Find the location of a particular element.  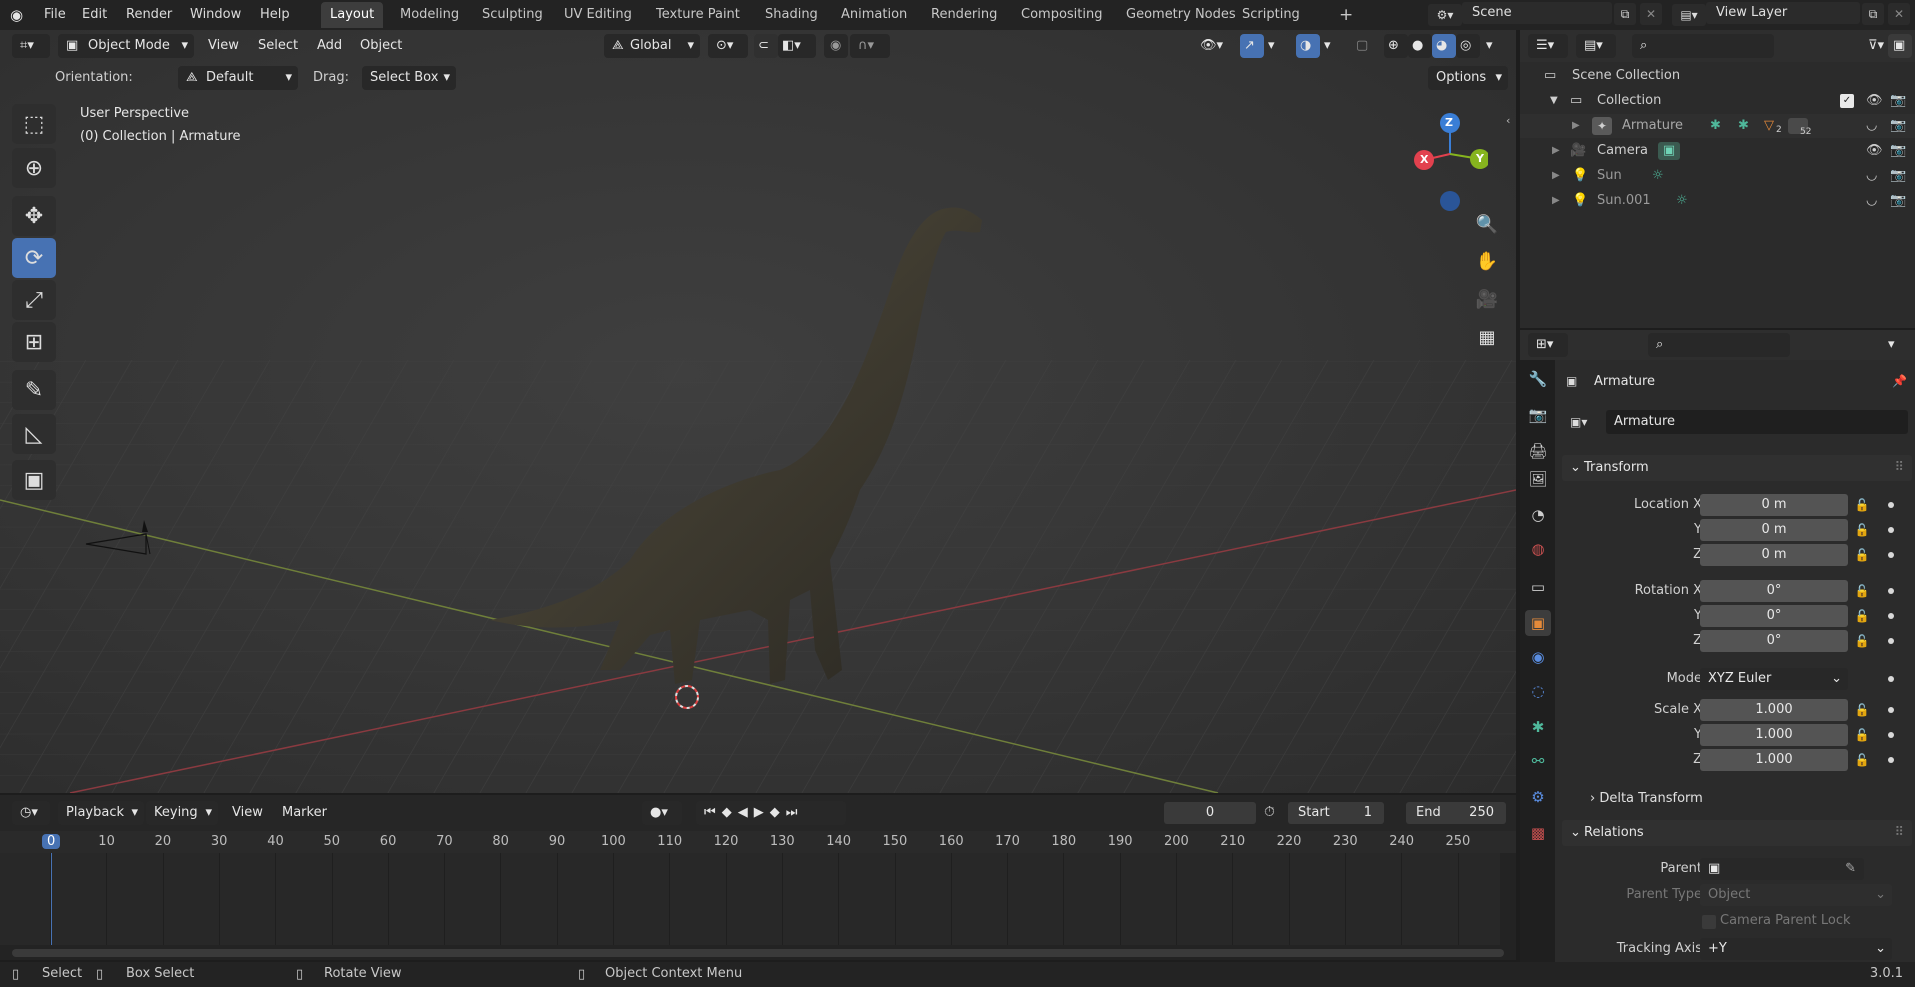

next-keyframe-icon: ◆ is located at coordinates (778, 812).